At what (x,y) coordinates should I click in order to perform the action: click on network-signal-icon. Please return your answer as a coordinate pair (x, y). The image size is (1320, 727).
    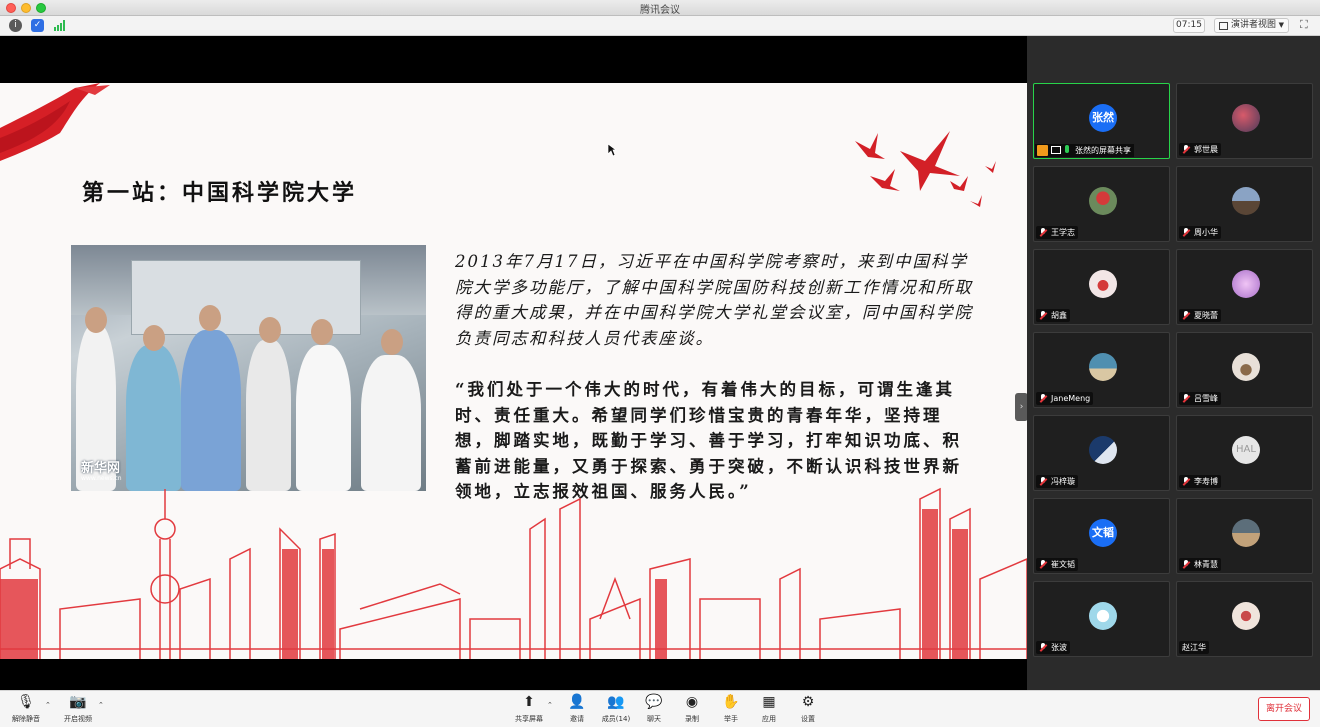
    Looking at the image, I should click on (60, 25).